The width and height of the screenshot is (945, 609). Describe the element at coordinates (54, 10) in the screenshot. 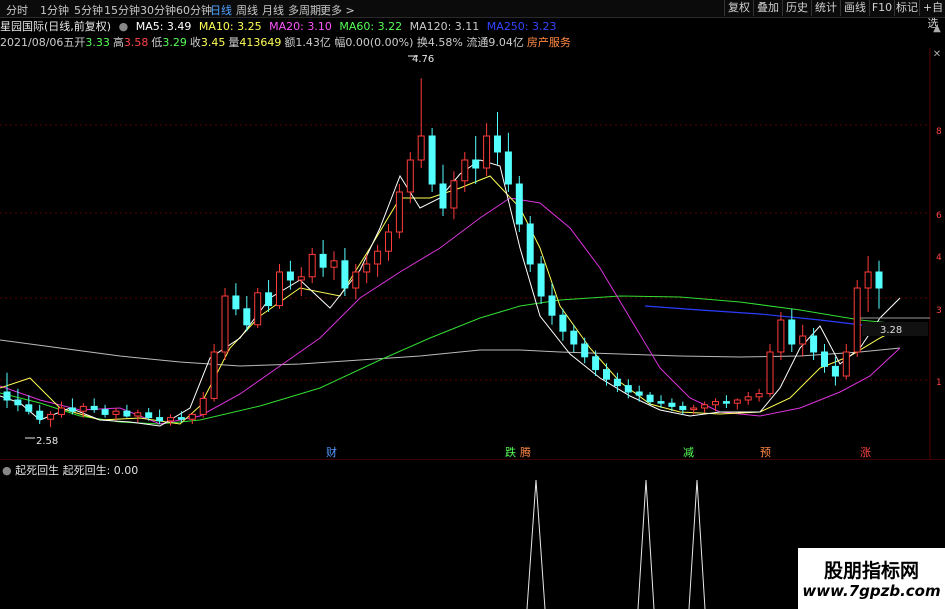

I see `tab-1min: 1分钟` at that location.